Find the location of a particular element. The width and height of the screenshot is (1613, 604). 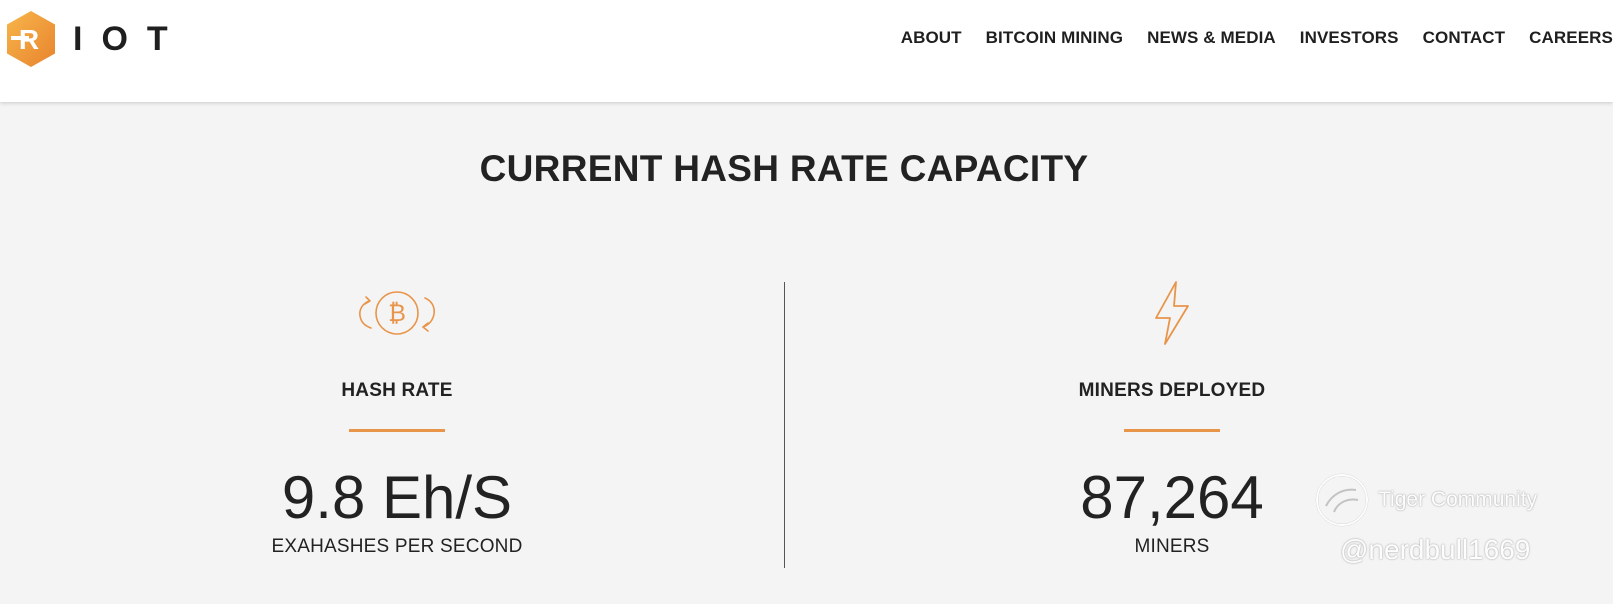

watermark-brand: Tiger Community is located at coordinates (1458, 499).